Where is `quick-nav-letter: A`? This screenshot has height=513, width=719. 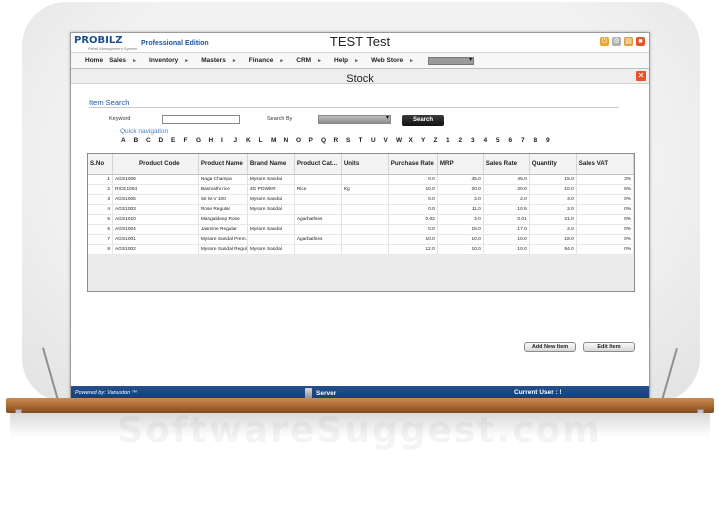
quick-nav-letter: A is located at coordinates (127, 140).